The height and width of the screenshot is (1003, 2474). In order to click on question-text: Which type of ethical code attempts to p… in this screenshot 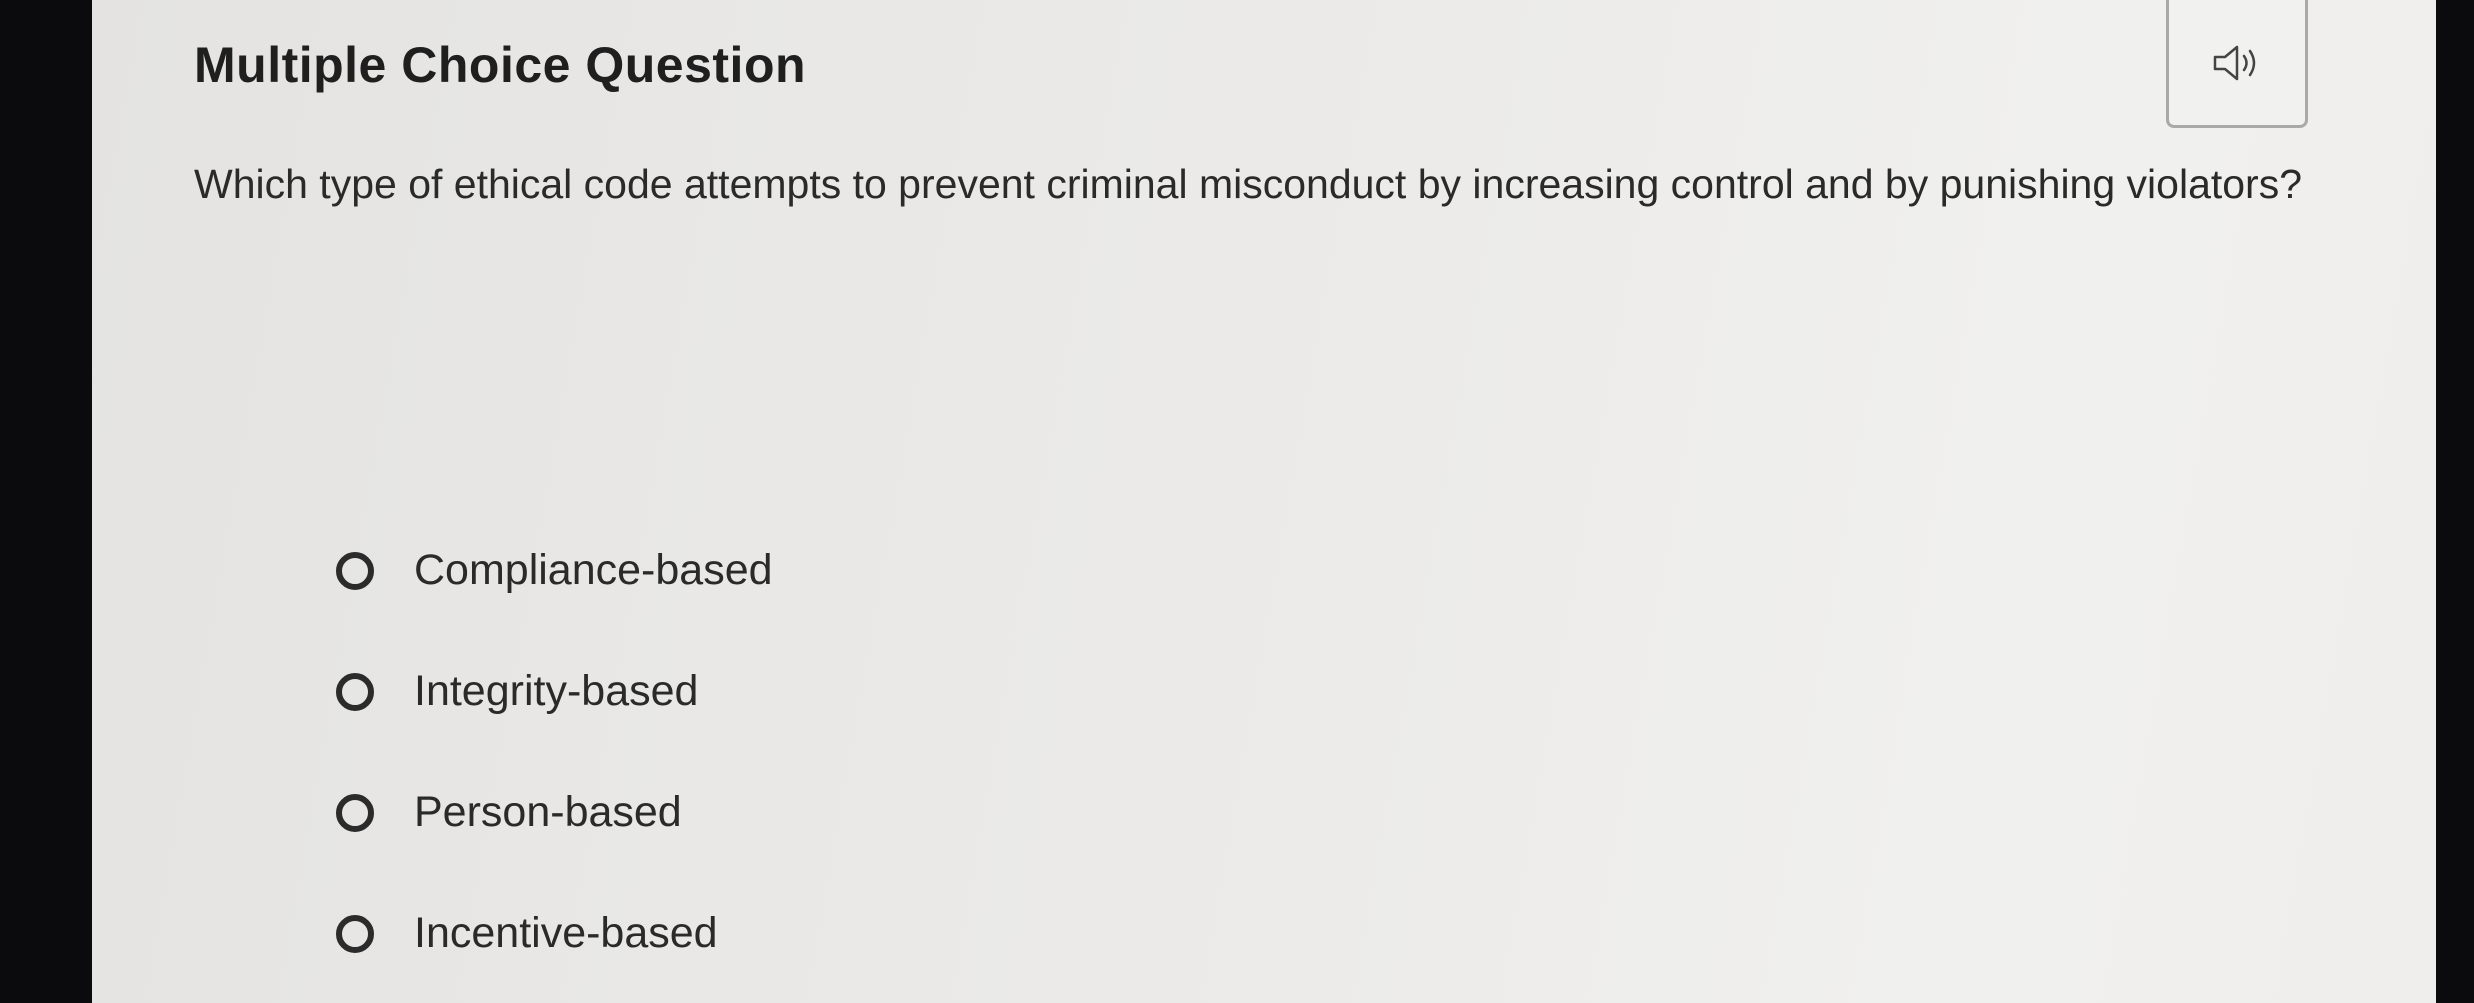, I will do `click(1248, 184)`.